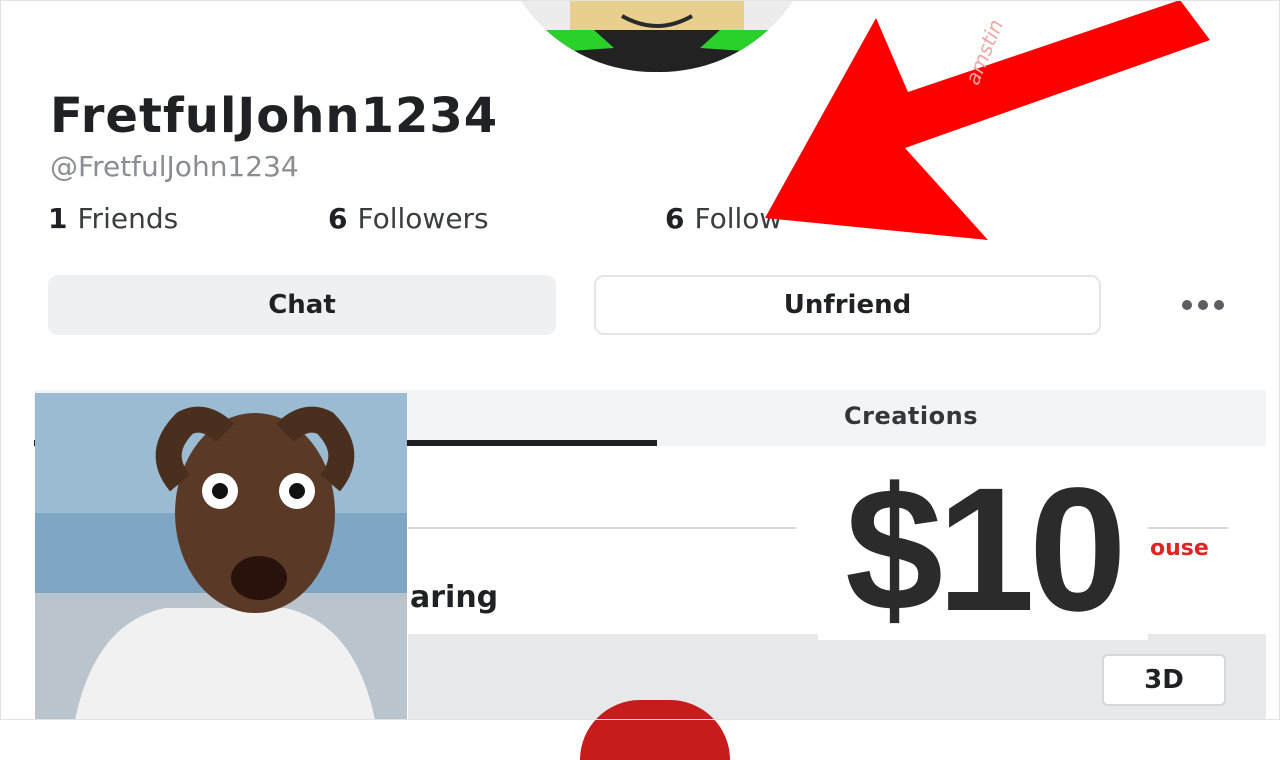 This screenshot has height=760, width=1280. I want to click on stat-count: 1, so click(58, 218).